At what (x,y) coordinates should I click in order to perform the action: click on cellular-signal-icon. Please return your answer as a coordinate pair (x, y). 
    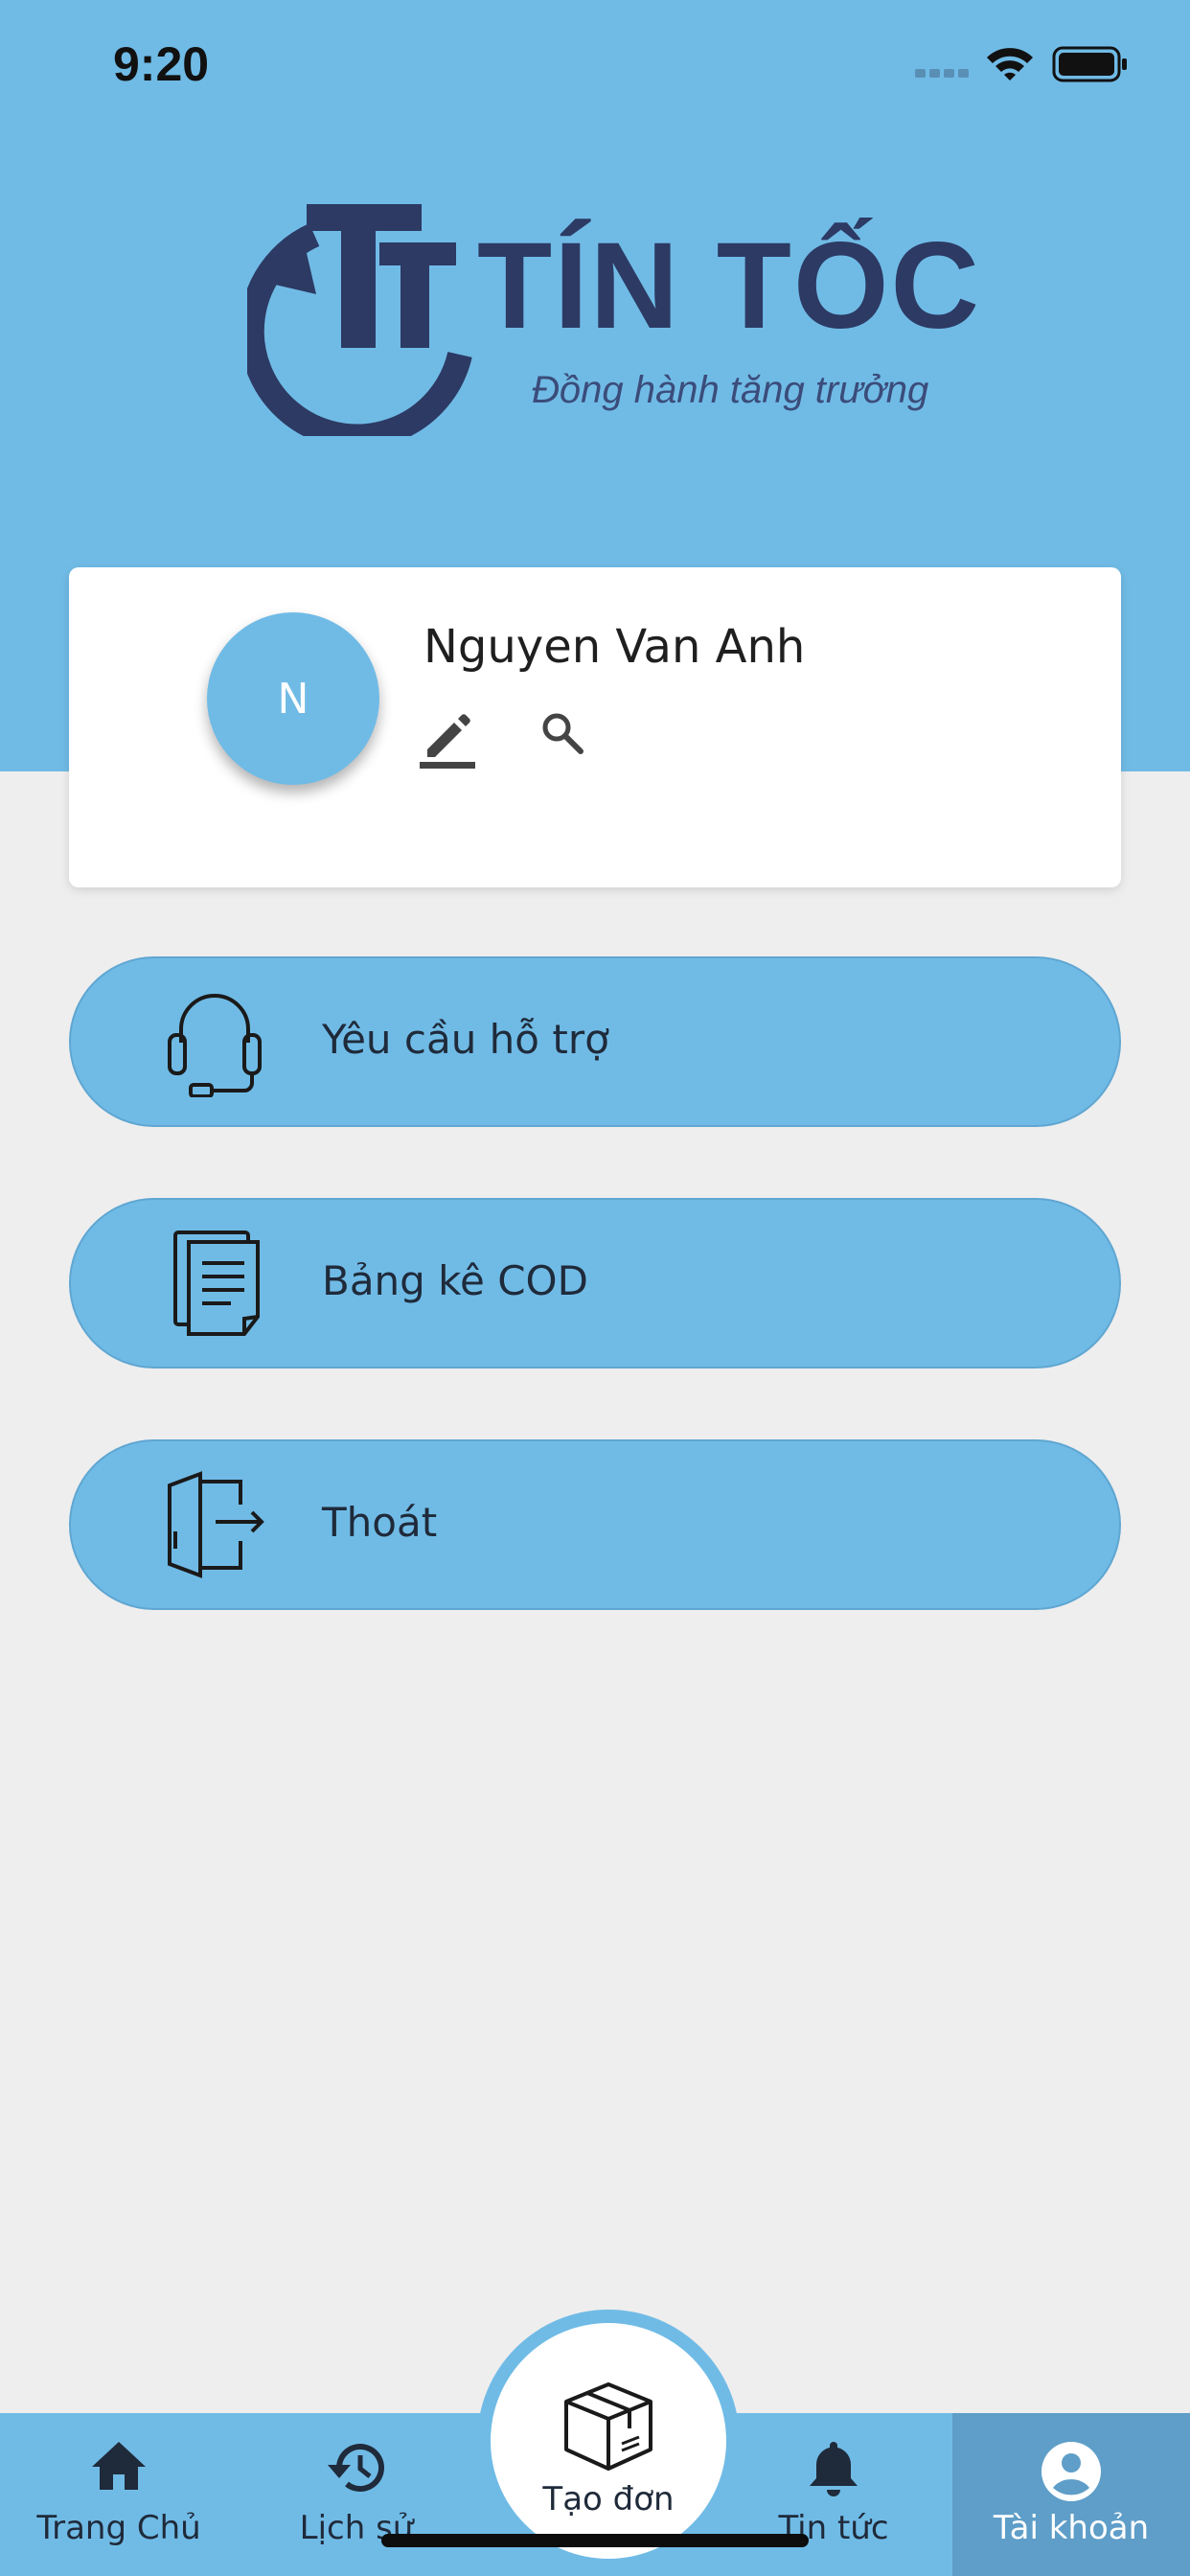
    Looking at the image, I should click on (942, 73).